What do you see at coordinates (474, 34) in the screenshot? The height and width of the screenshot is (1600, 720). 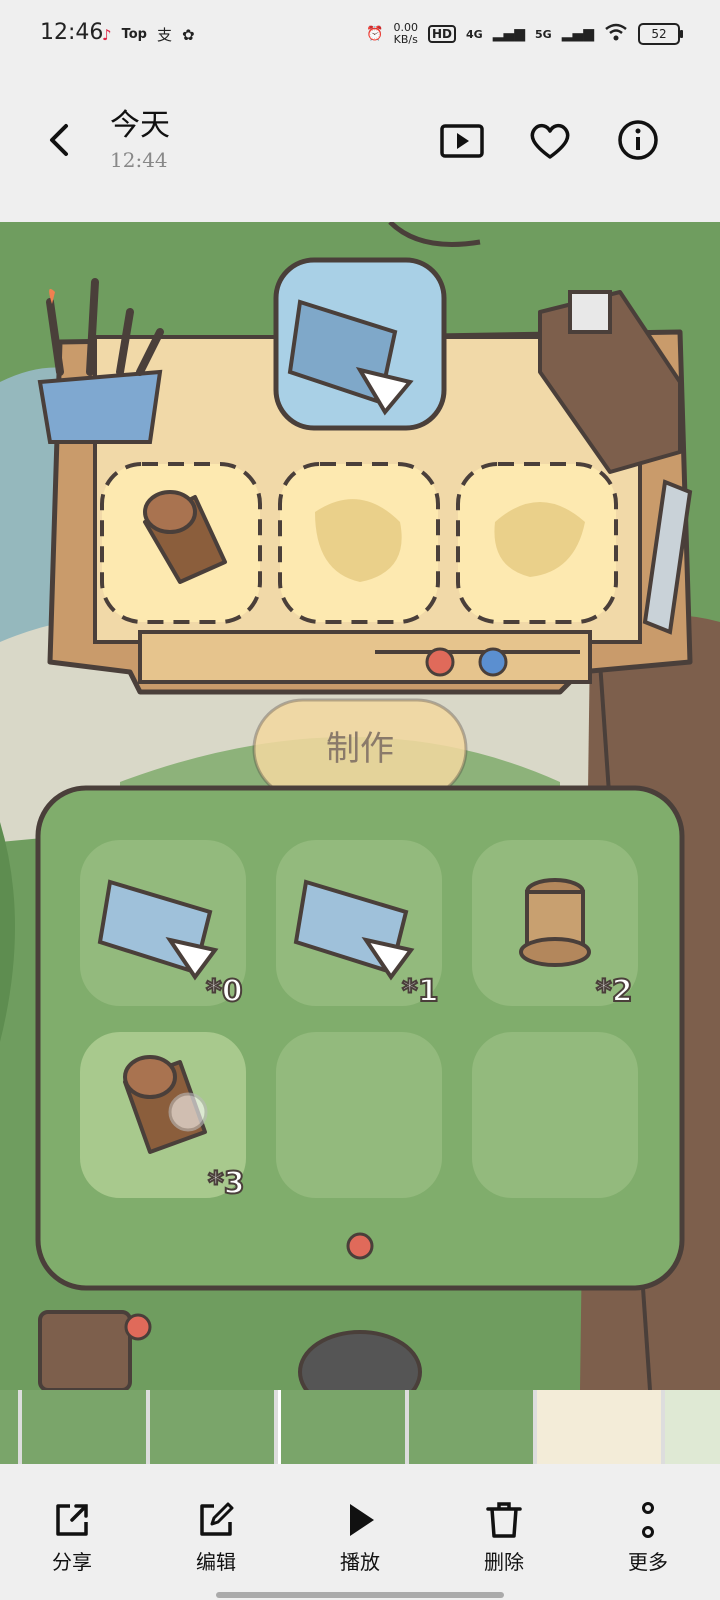 I see `signal-4g: 4G` at bounding box center [474, 34].